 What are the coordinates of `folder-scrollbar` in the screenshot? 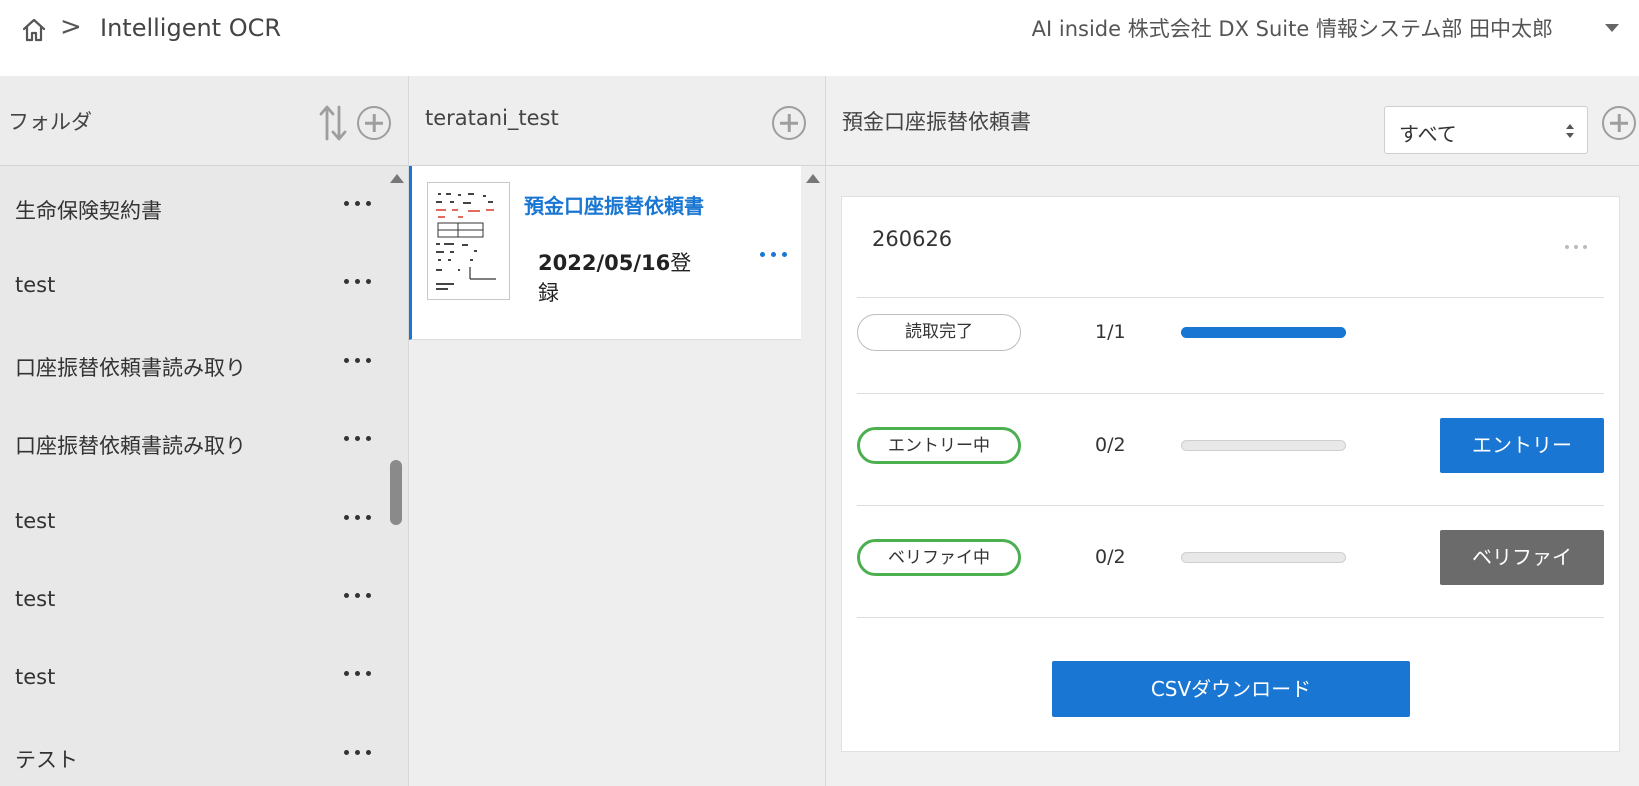 It's located at (396, 476).